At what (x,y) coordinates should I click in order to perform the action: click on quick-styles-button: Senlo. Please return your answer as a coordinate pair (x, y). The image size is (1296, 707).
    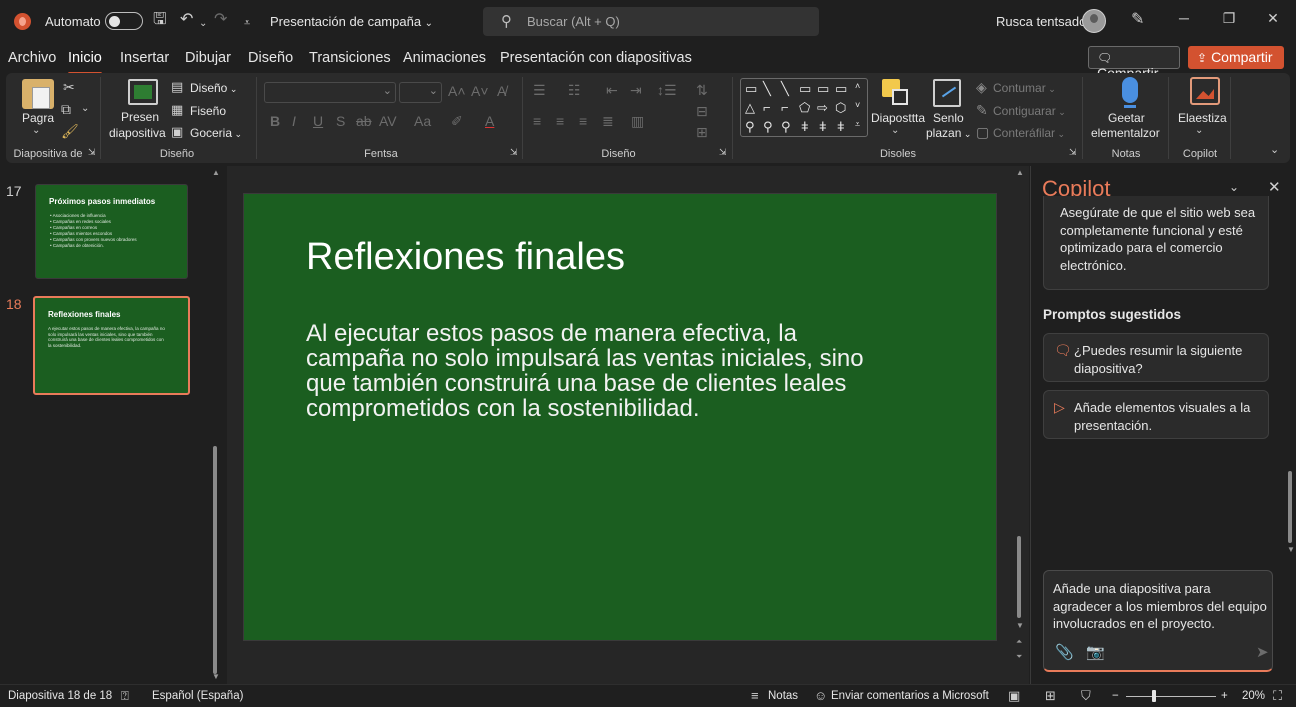
    Looking at the image, I should click on (948, 118).